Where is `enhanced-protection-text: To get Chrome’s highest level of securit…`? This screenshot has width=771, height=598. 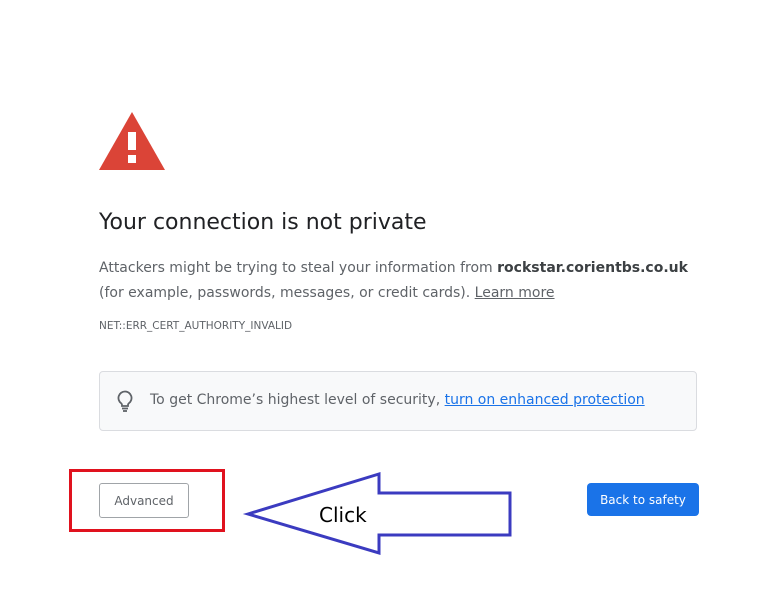 enhanced-protection-text: To get Chrome’s highest level of securit… is located at coordinates (397, 400).